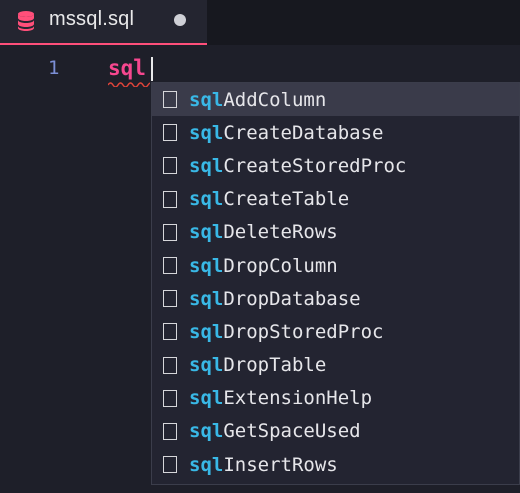 The width and height of the screenshot is (520, 493). Describe the element at coordinates (260, 489) in the screenshot. I see `editor-bottom-edge` at that location.